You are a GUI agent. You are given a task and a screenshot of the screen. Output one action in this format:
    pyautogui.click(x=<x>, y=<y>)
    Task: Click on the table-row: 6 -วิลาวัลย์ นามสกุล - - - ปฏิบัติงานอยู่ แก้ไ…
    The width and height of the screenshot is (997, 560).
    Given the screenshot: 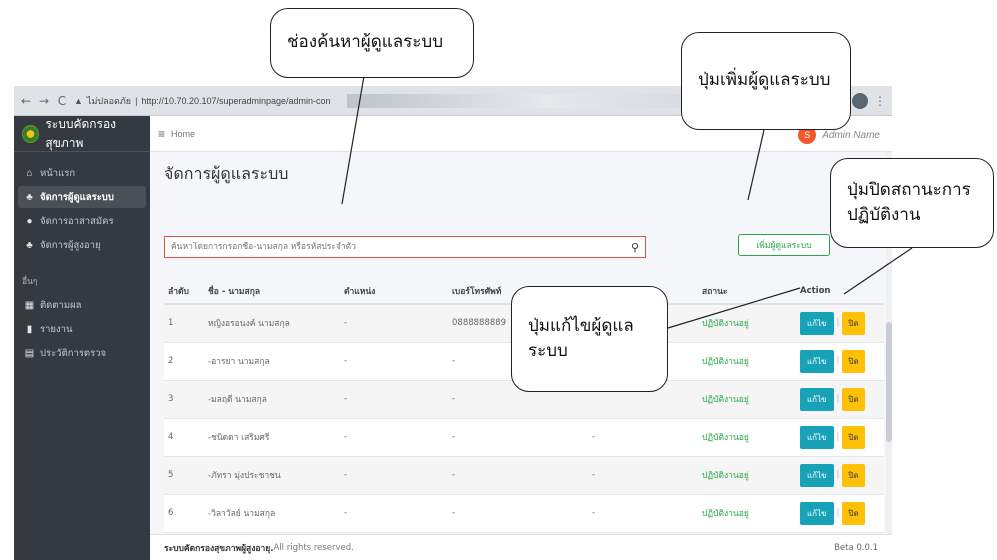 What is the action you would take?
    pyautogui.click(x=524, y=513)
    